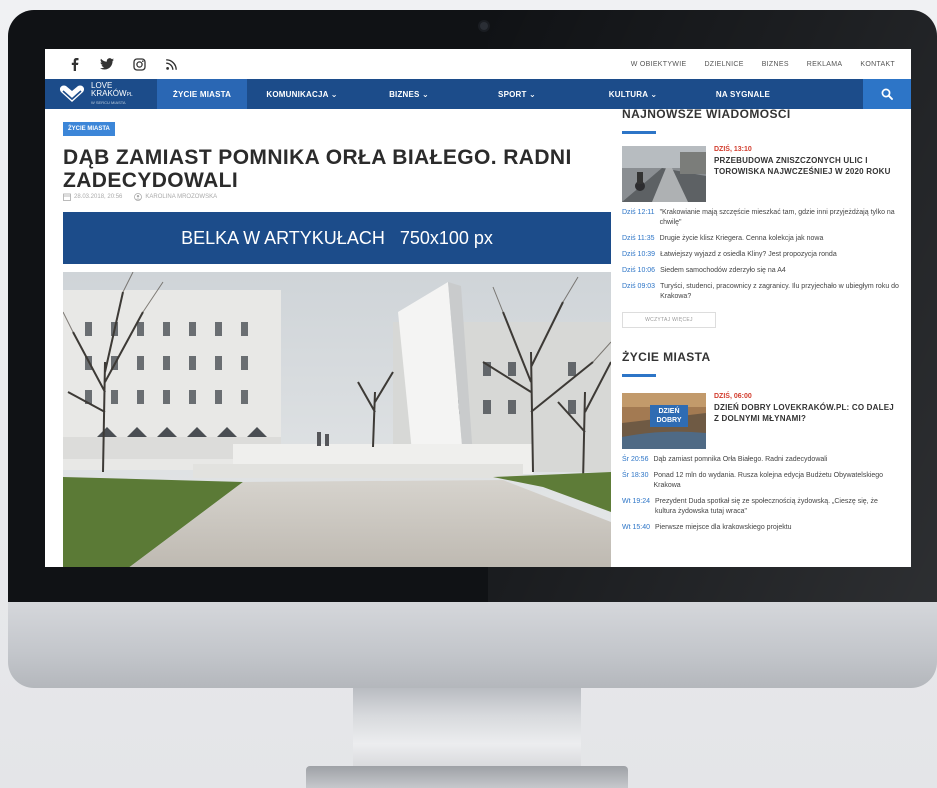 This screenshot has width=937, height=788. Describe the element at coordinates (666, 357) in the screenshot. I see `city-life-heading: ŻYCIE MIASTA` at that location.